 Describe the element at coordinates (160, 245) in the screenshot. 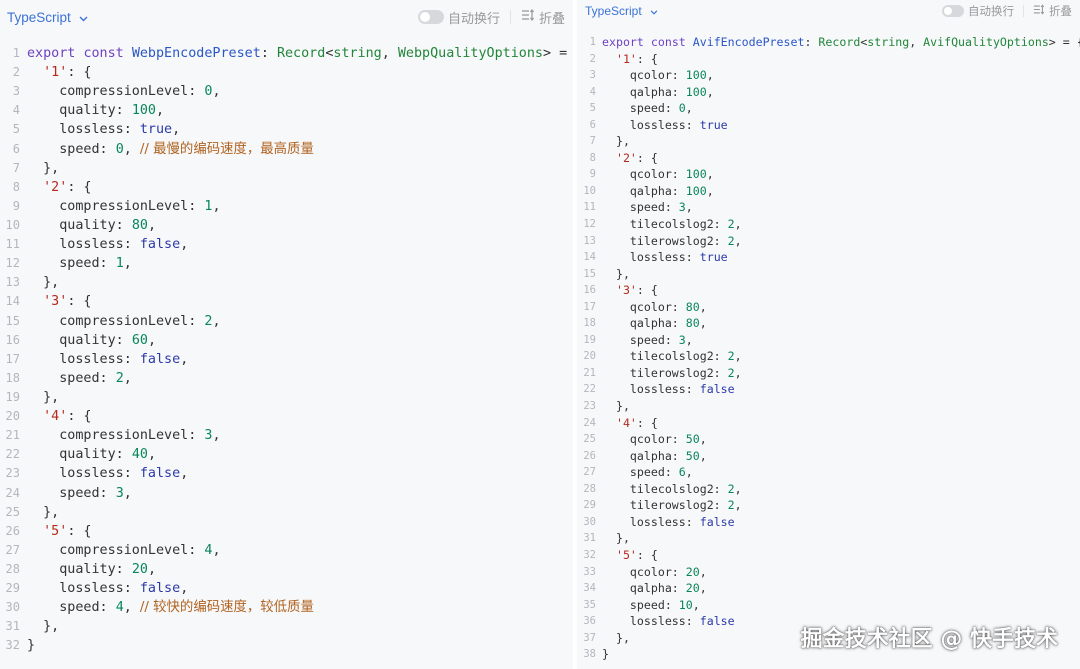

I see `boolean-token: false` at that location.